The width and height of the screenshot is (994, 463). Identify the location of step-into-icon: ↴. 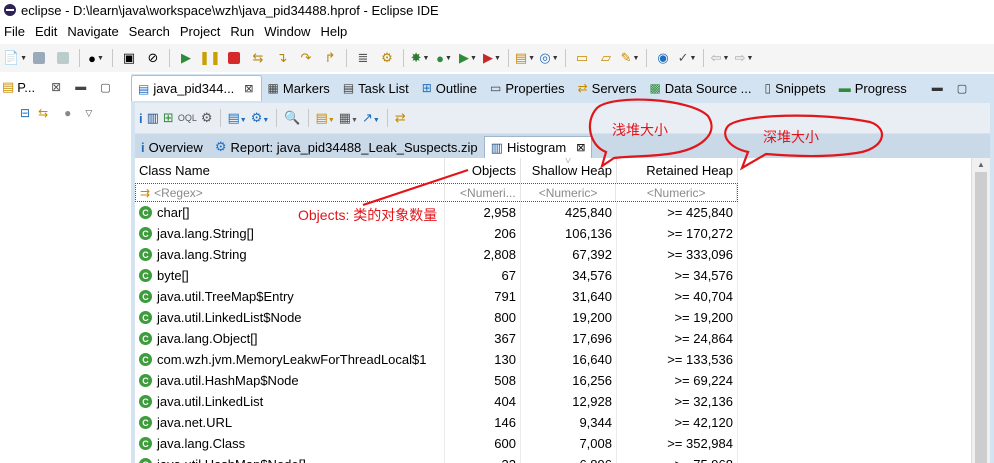
(282, 58).